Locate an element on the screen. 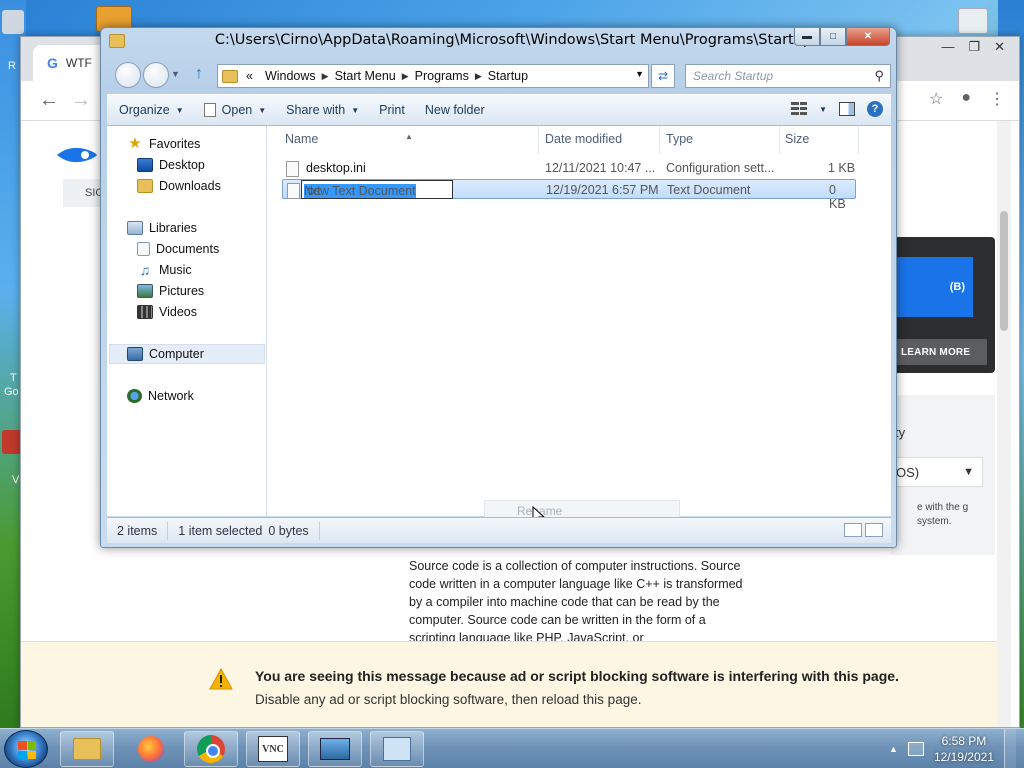  change-view-icon is located at coordinates (799, 109).